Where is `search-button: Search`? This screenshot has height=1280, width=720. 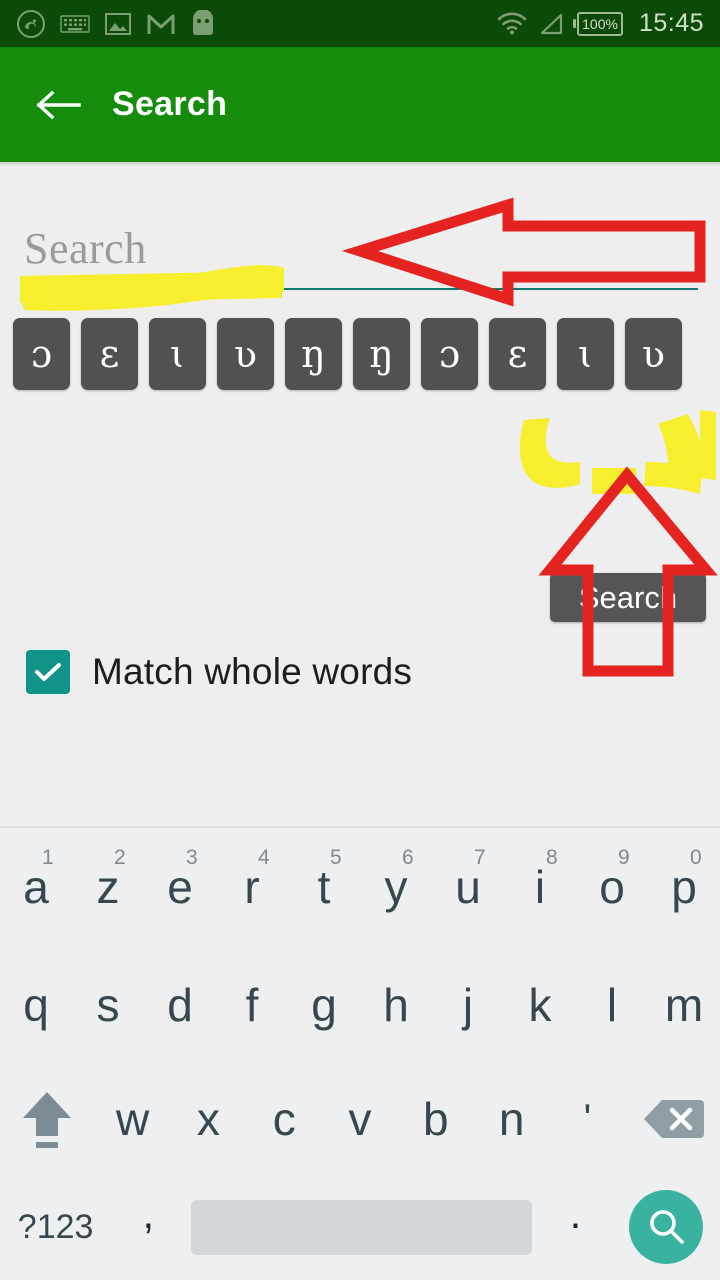
search-button: Search is located at coordinates (628, 597).